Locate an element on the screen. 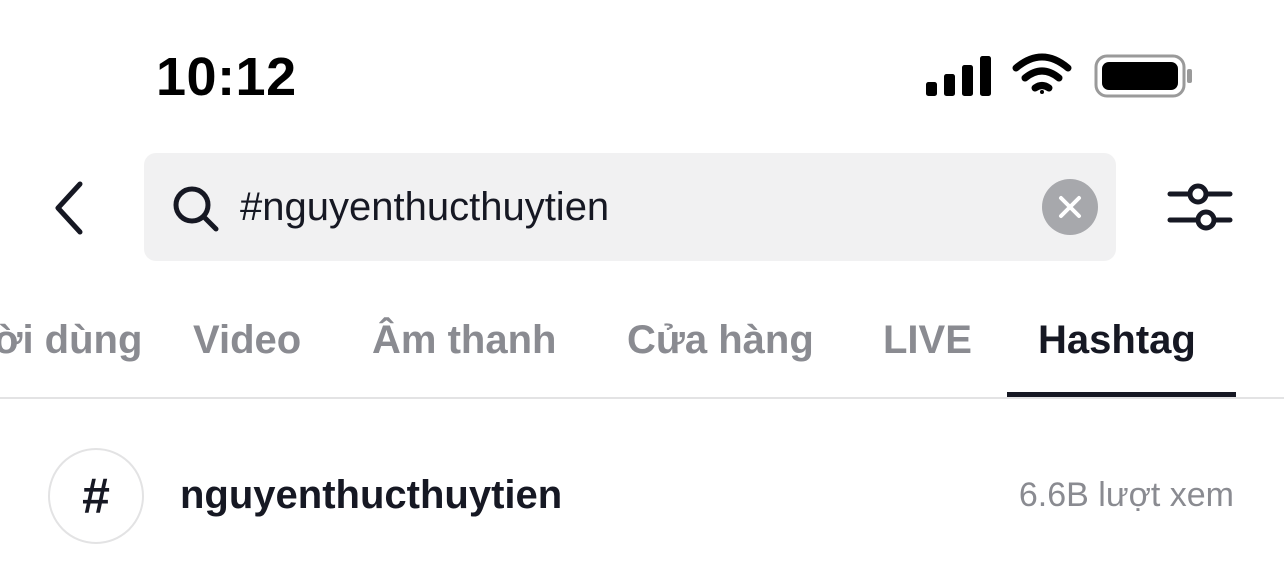 The width and height of the screenshot is (1284, 575). hashtag-view-count: 6.6B lượt xem is located at coordinates (1126, 495).